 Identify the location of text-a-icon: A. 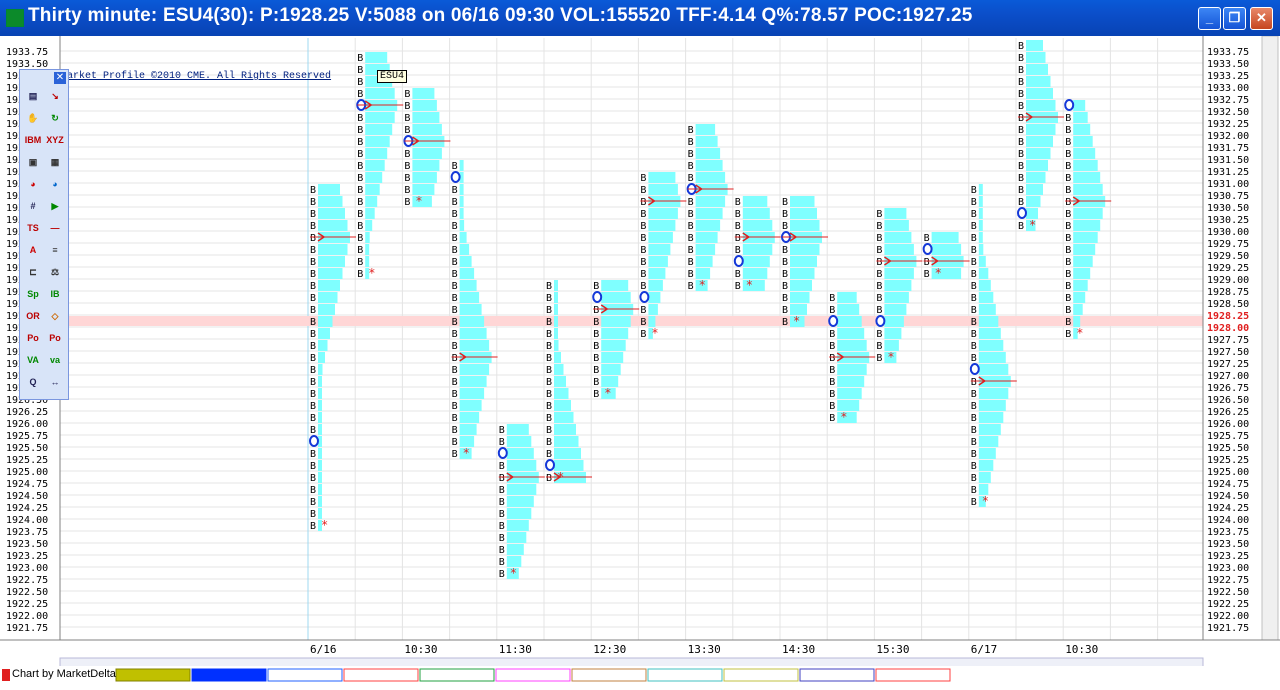
(33, 250).